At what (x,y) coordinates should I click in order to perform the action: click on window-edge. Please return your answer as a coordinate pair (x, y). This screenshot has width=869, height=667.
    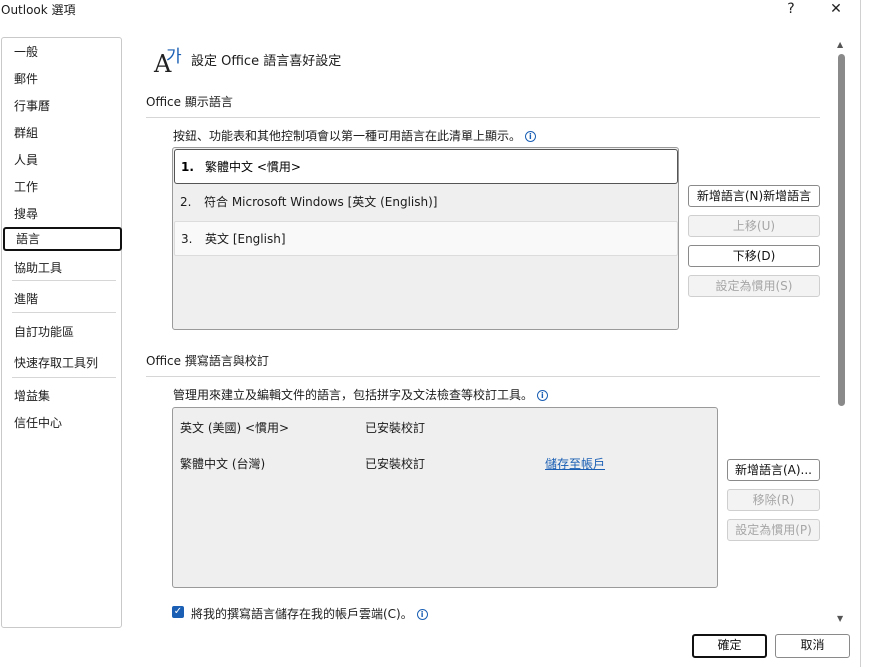
    Looking at the image, I should click on (860, 333).